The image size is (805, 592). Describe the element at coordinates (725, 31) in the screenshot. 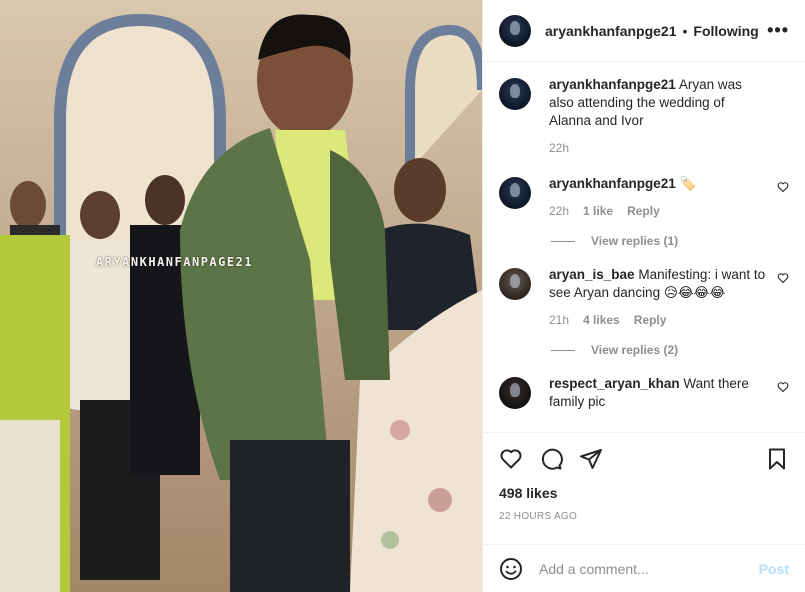

I see `following-button: Following` at that location.